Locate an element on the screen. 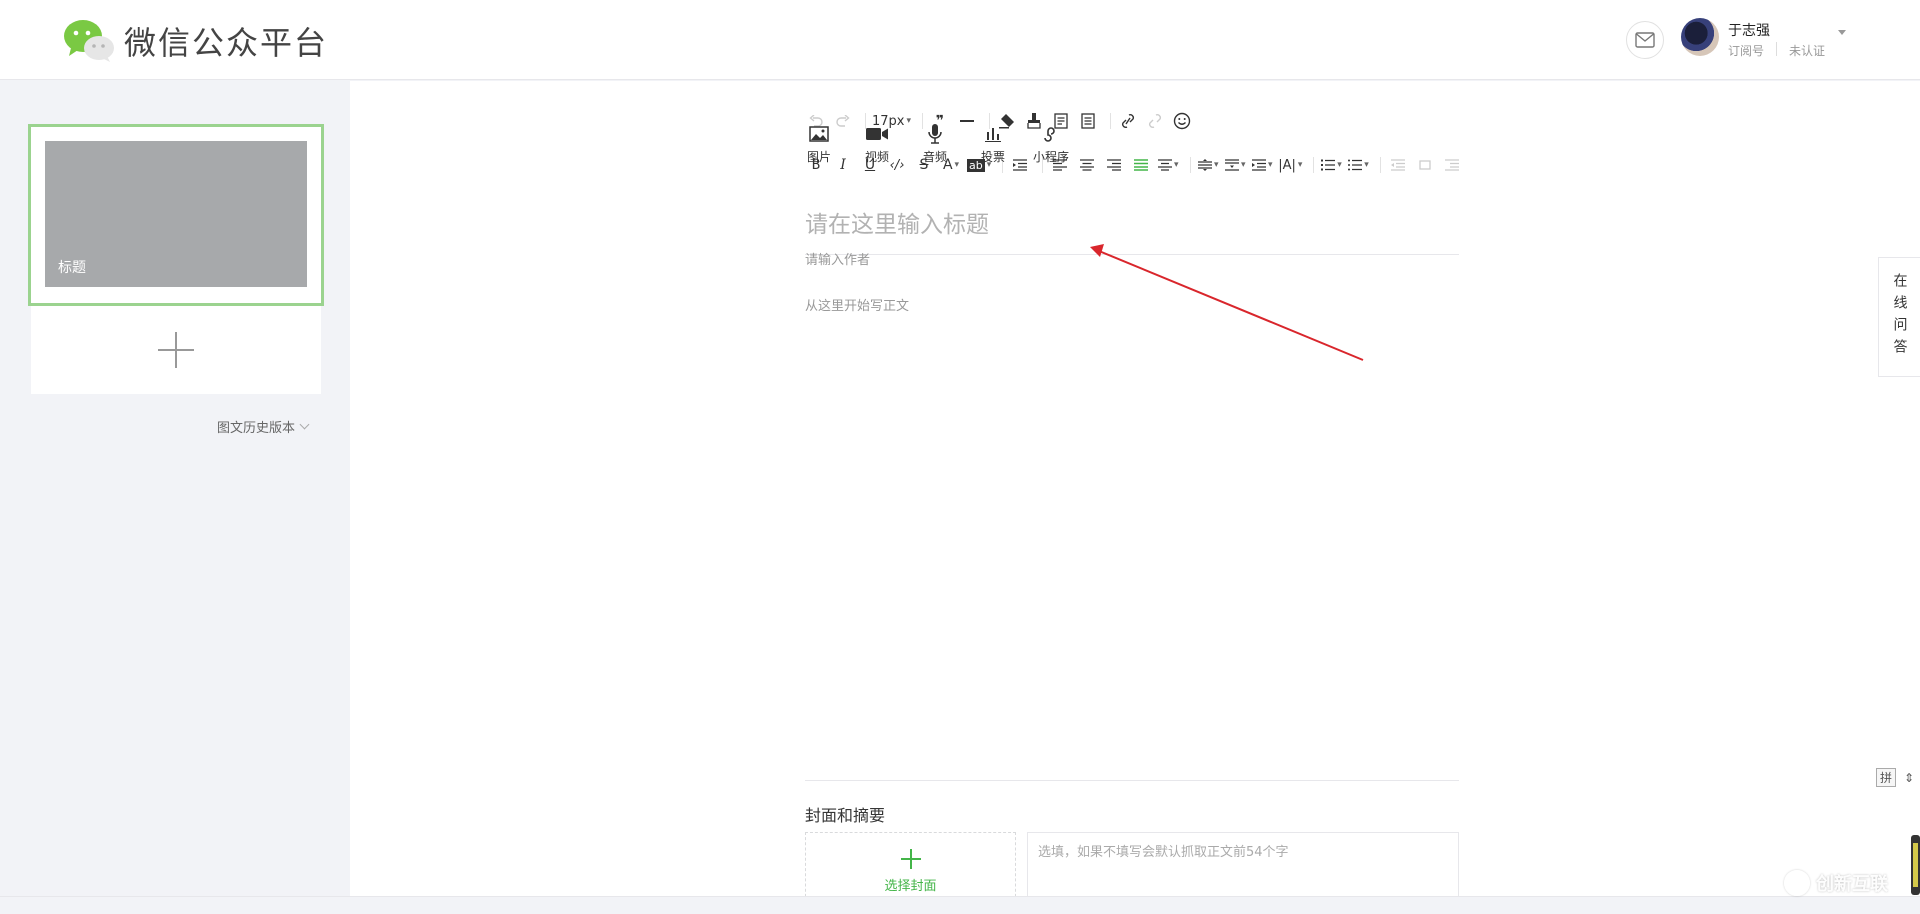 The image size is (1920, 914). qa-label: 在线问答 is located at coordinates (1899, 317).